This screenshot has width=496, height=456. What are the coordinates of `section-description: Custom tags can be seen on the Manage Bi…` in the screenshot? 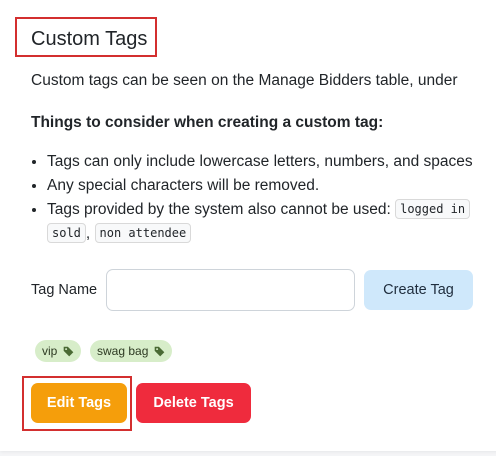 It's located at (244, 80).